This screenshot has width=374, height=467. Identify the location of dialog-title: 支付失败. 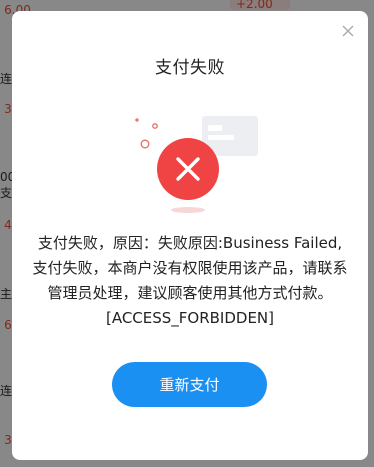
(190, 68).